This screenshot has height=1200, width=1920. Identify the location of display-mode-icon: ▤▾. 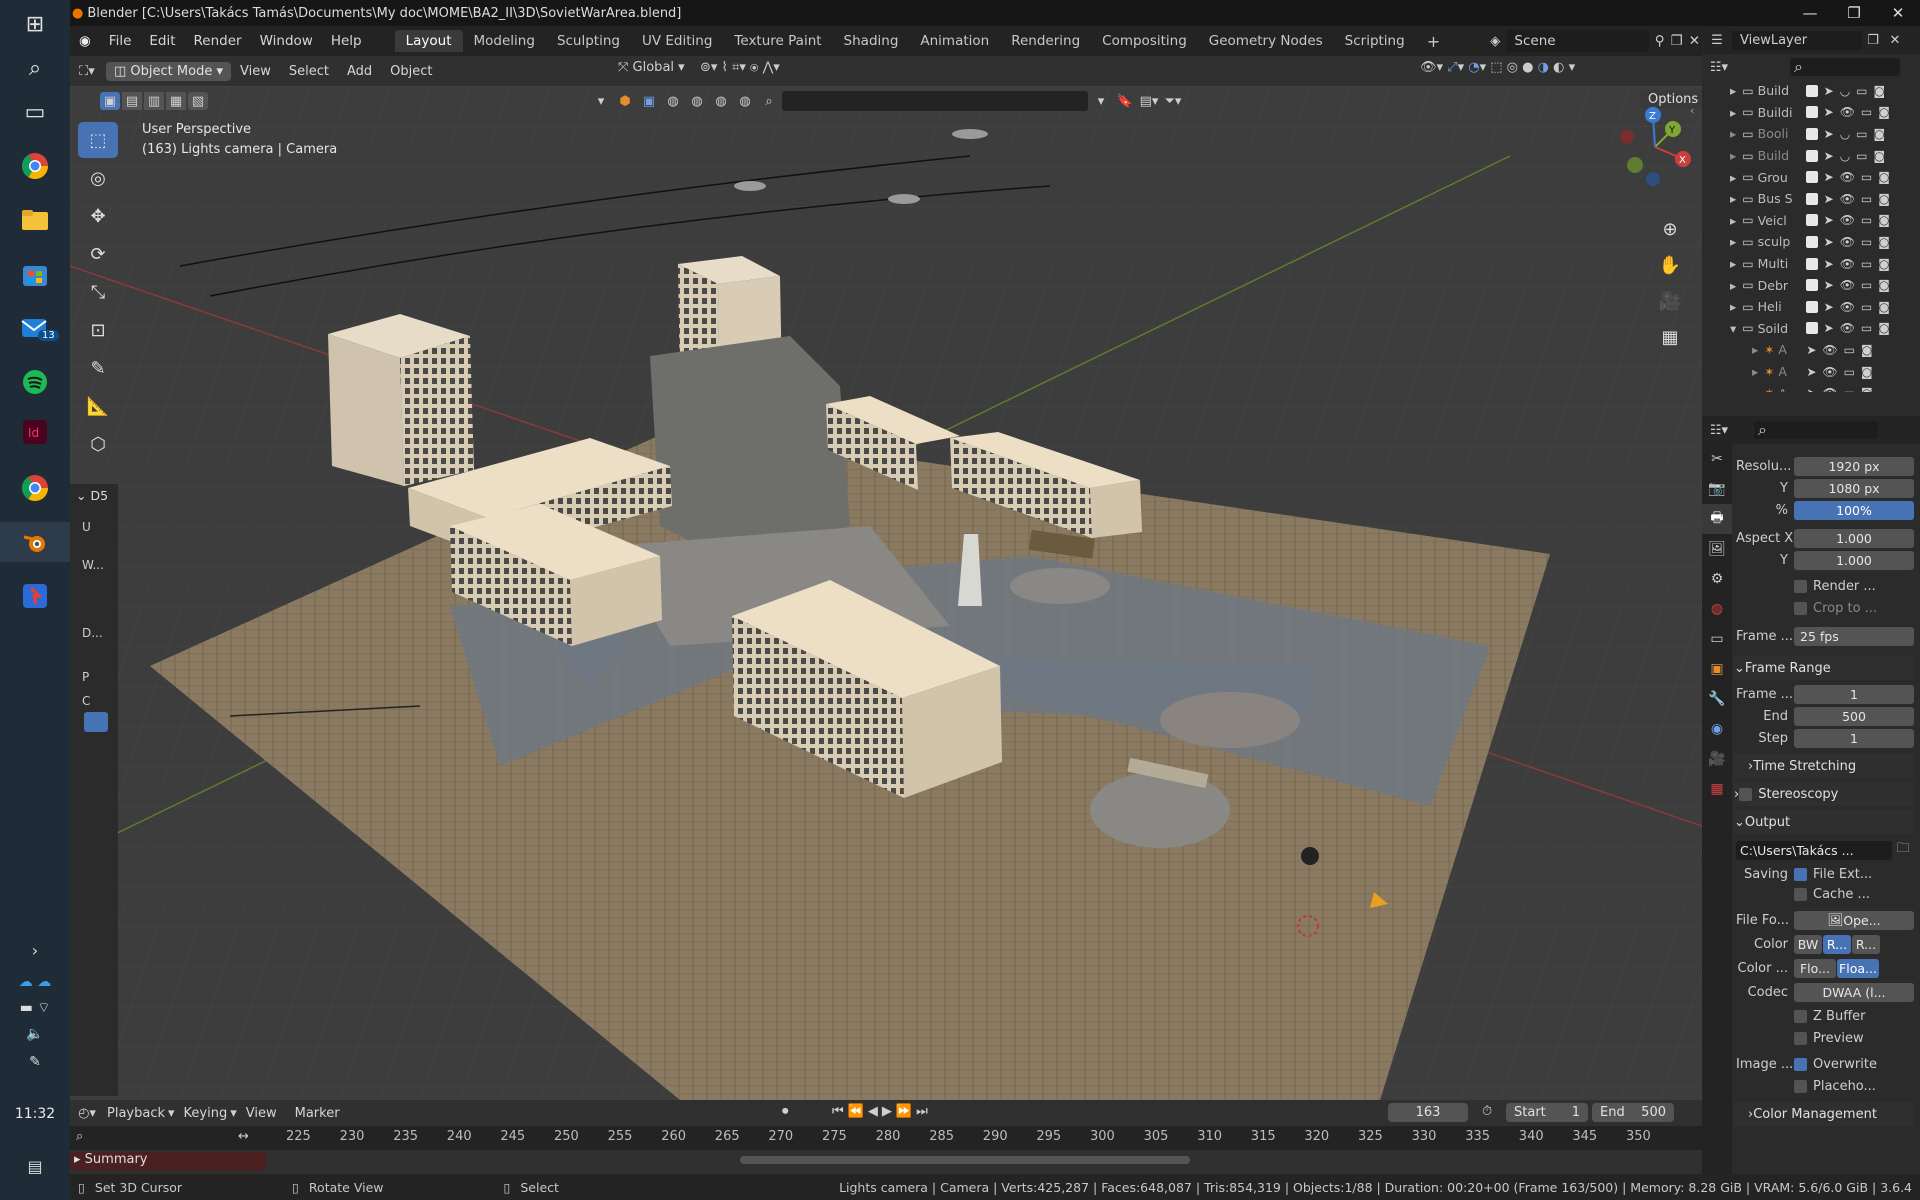
(1149, 101).